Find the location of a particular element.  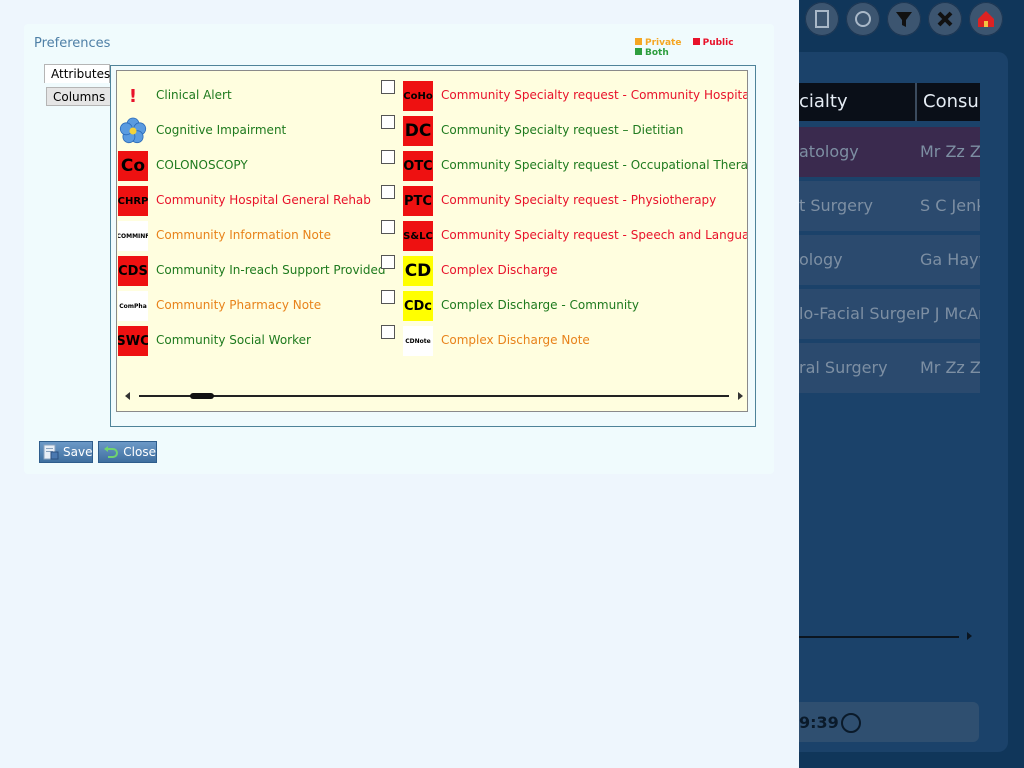

bg-table-row: lo-Facial Surgery P J McAr is located at coordinates (889, 314).